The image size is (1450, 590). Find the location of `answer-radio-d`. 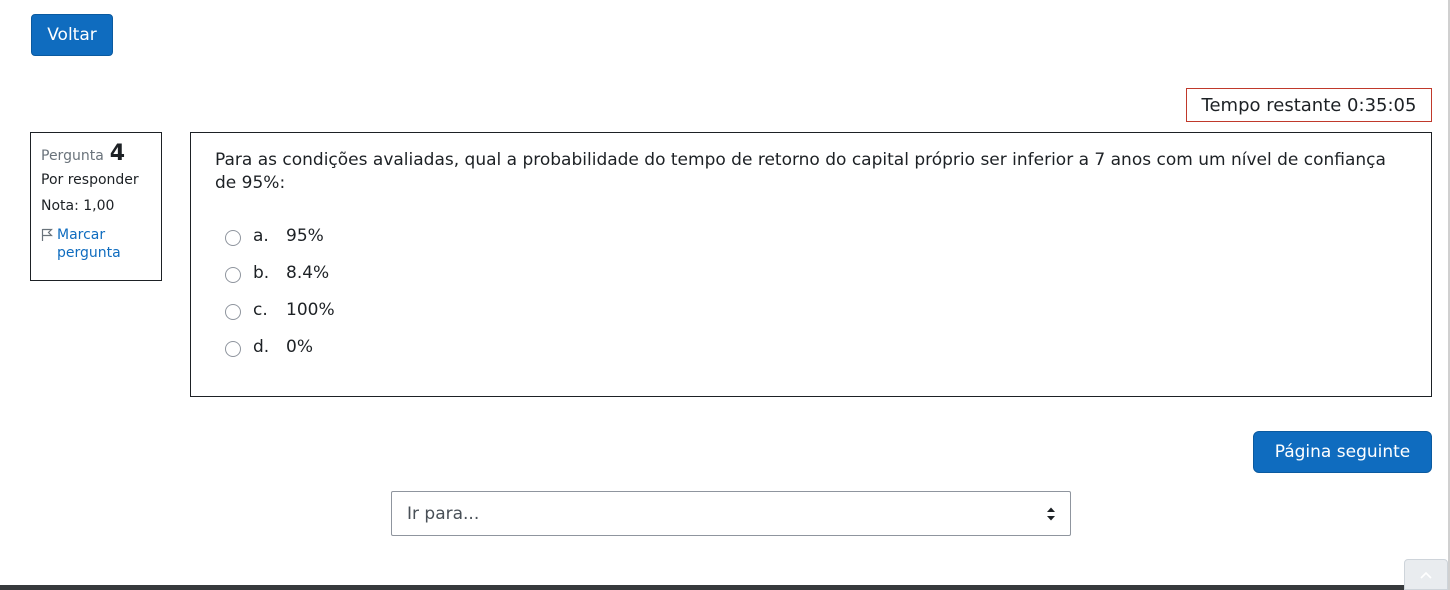

answer-radio-d is located at coordinates (233, 348).